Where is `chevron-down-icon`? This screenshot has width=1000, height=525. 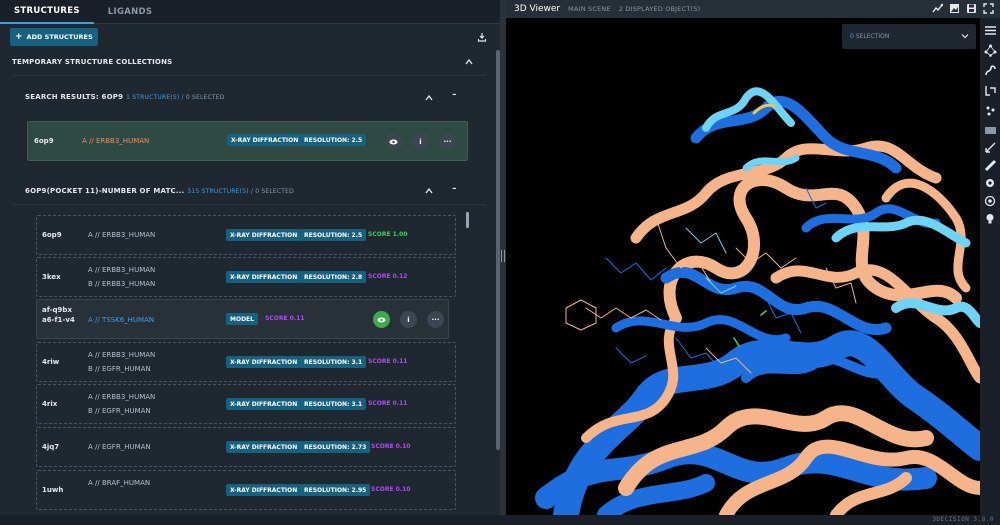
chevron-down-icon is located at coordinates (965, 36).